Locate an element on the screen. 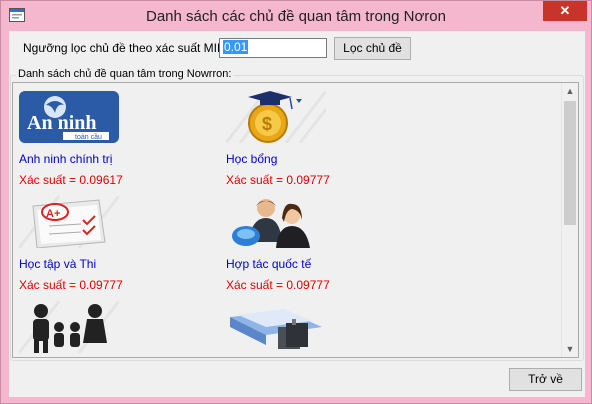 The width and height of the screenshot is (592, 404). scroll-thumb is located at coordinates (570, 163).